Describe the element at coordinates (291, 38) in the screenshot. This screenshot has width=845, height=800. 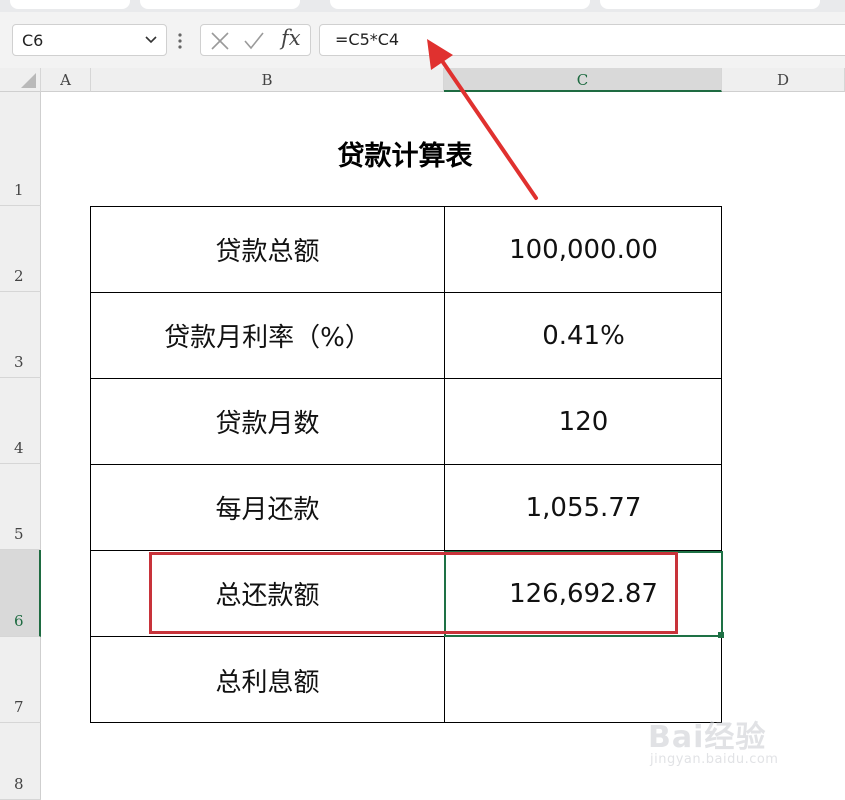
I see `insert-function-icon: fx` at that location.